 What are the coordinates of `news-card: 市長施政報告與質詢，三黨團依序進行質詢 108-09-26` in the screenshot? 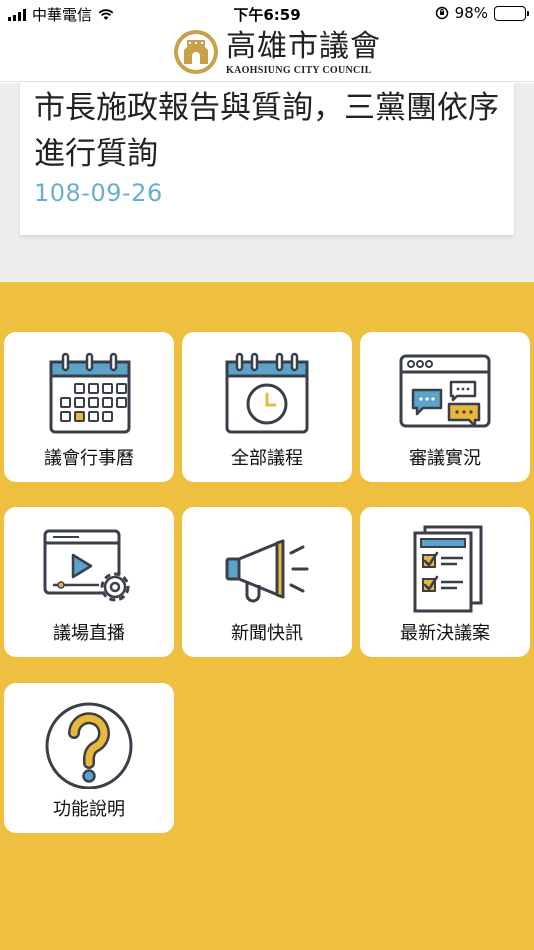 It's located at (267, 159).